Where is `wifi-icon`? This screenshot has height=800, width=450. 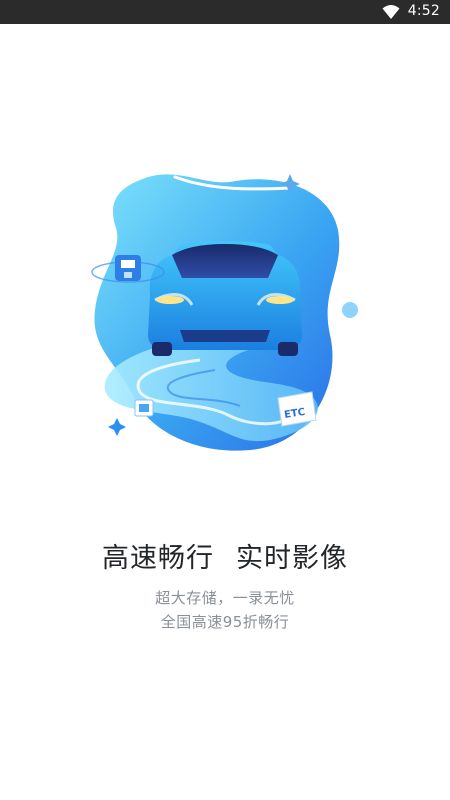 wifi-icon is located at coordinates (391, 12).